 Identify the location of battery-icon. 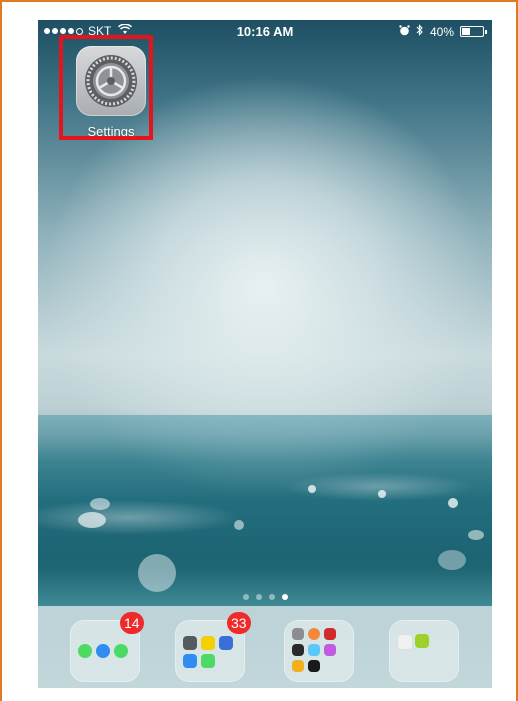
(473, 31).